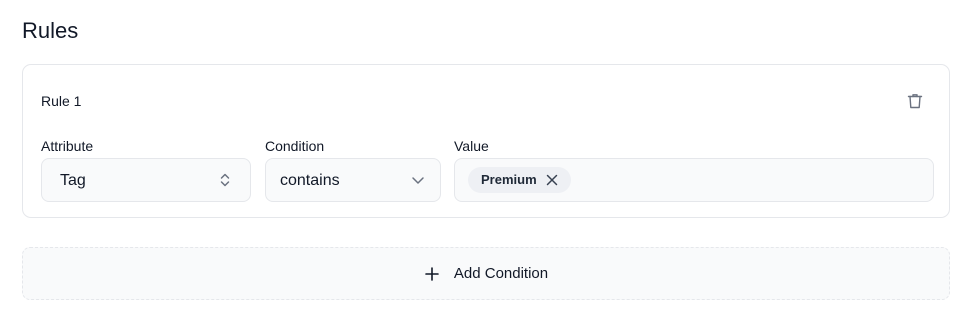  I want to click on attribute-value: Tag, so click(73, 180).